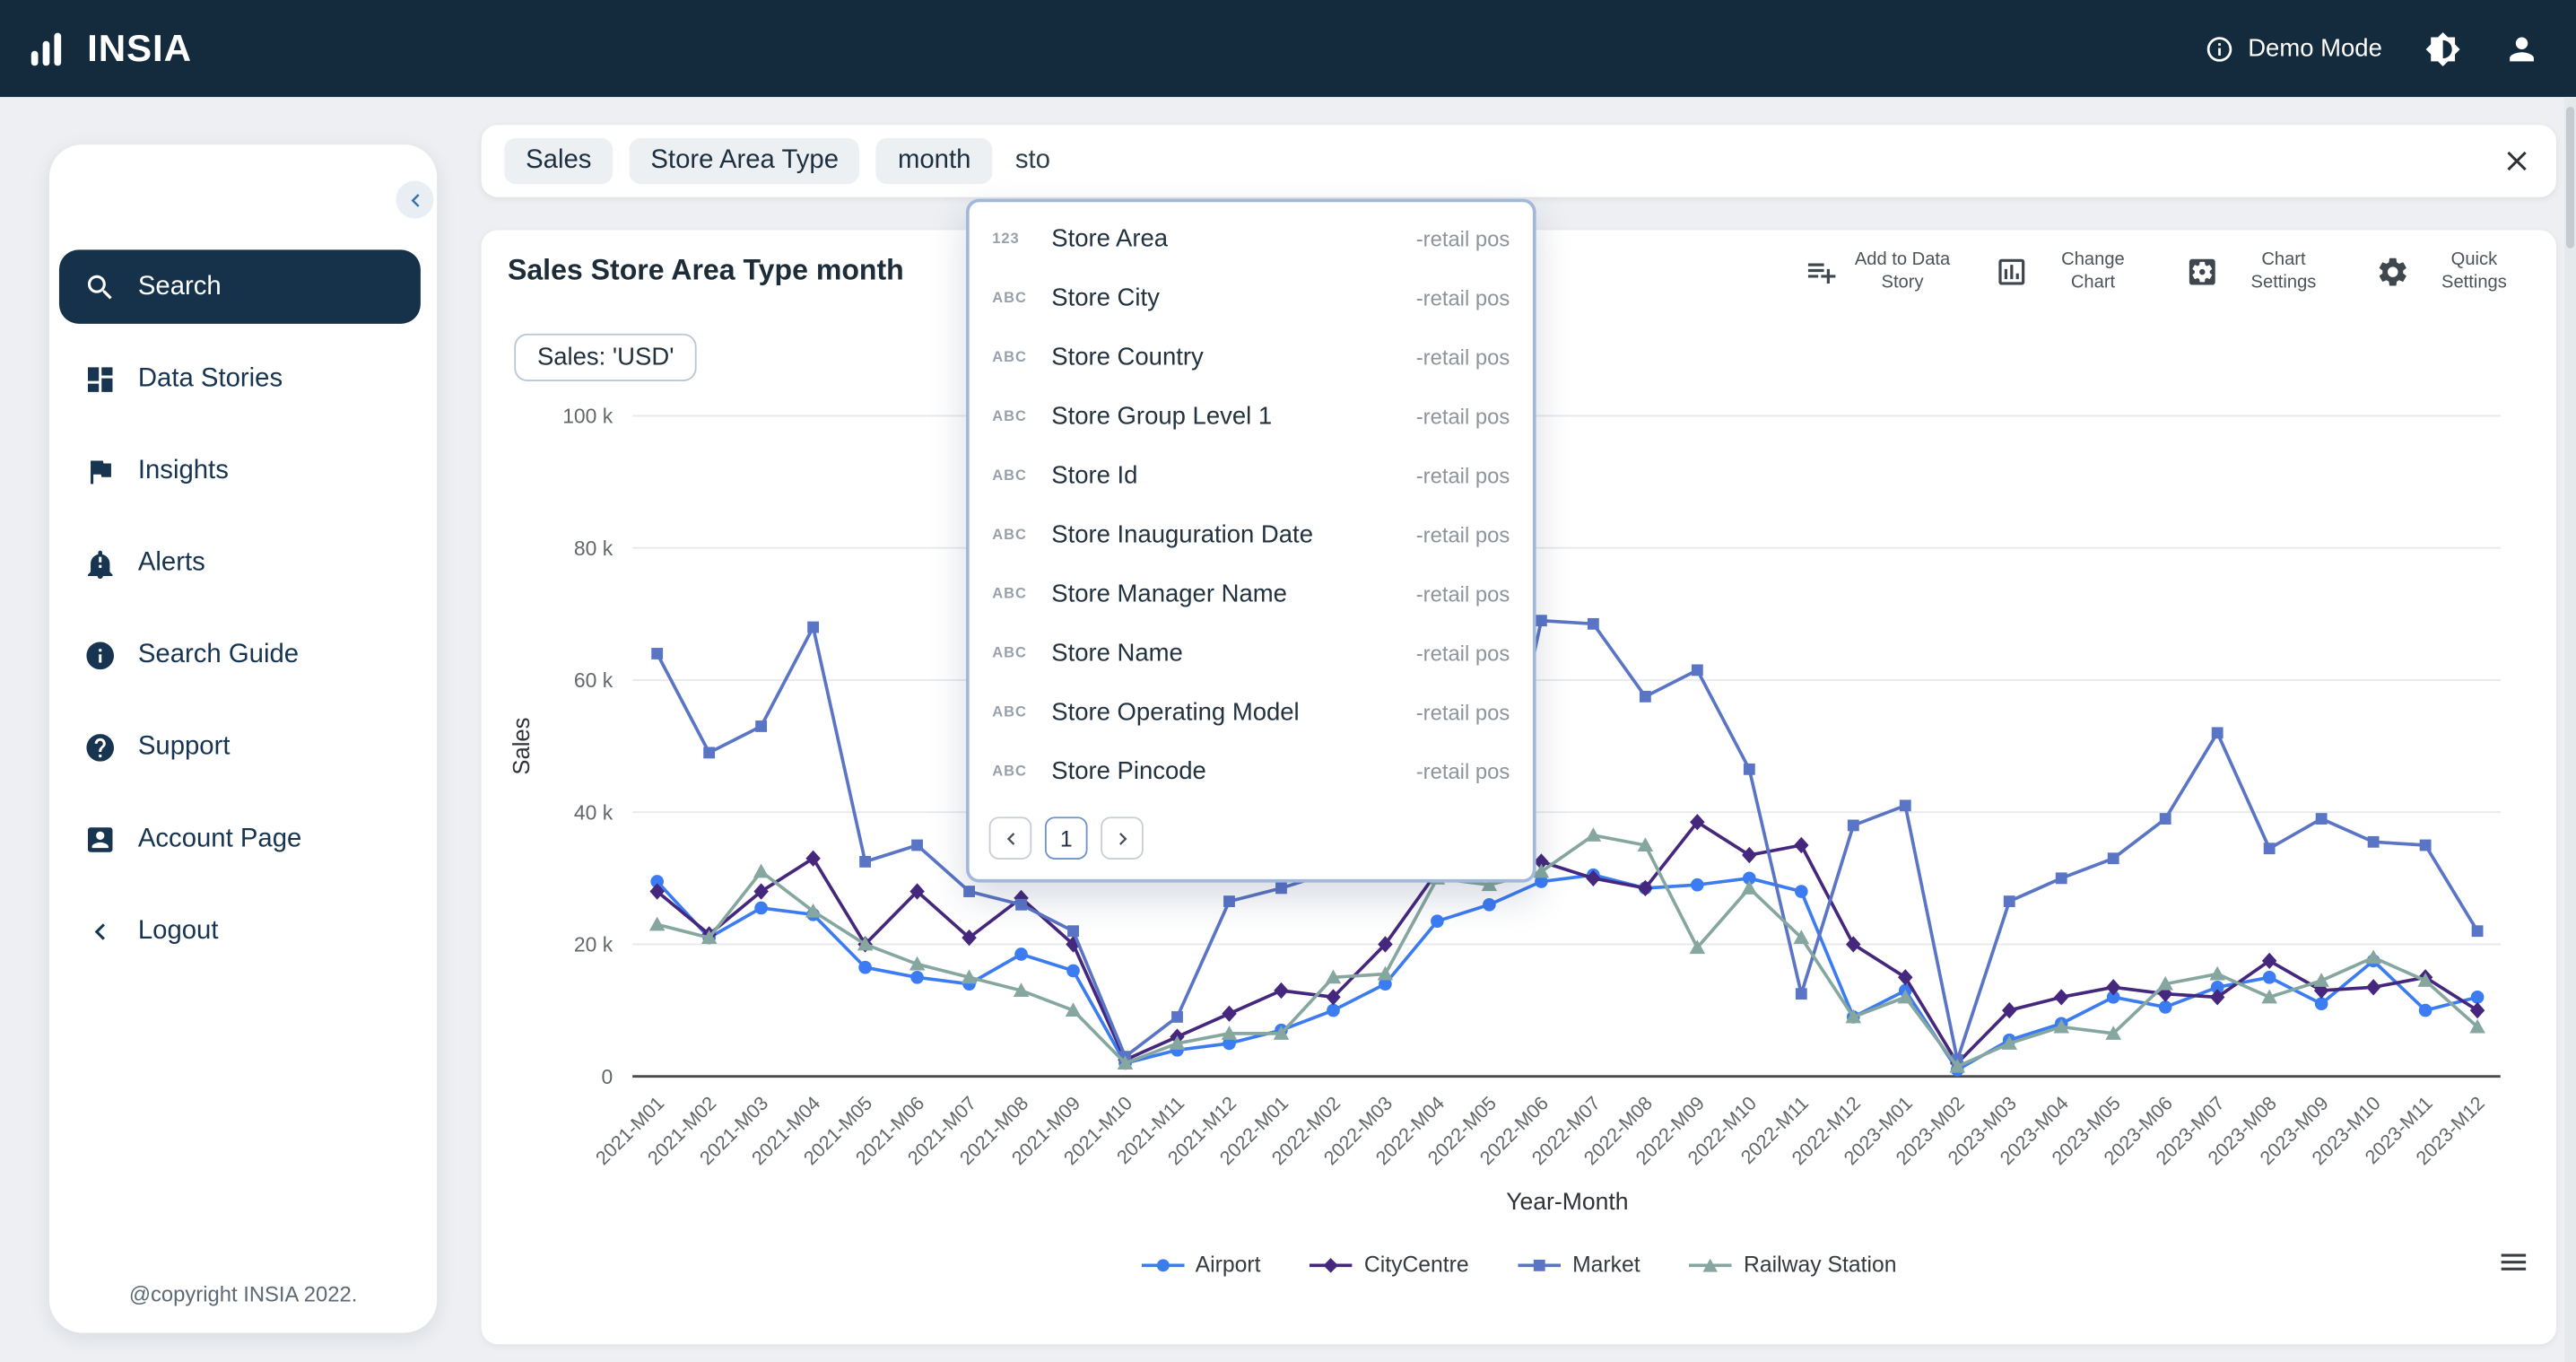  I want to click on suggestion-label: Store Country, so click(1127, 356).